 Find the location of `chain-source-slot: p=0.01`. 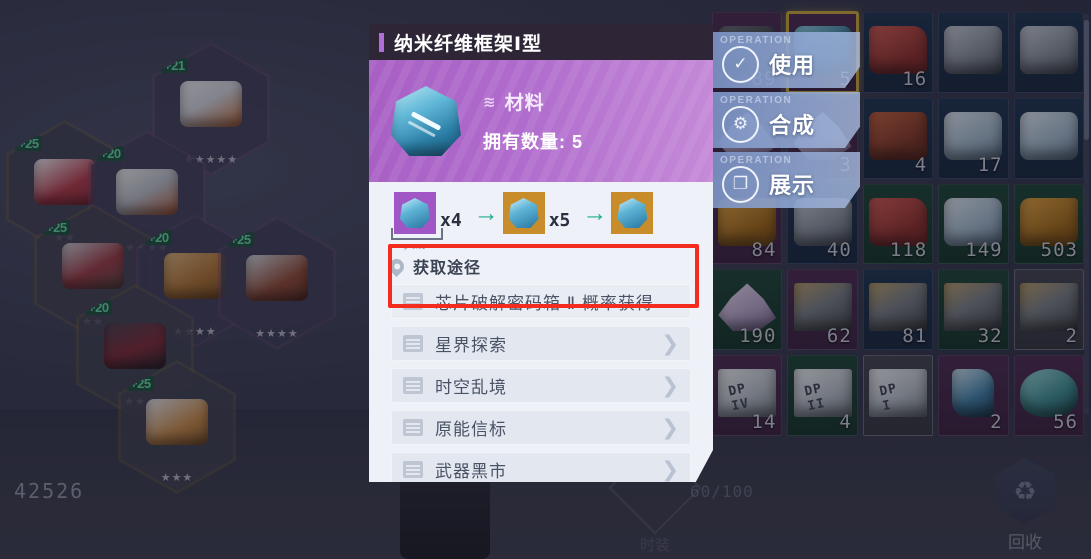

chain-source-slot: p=0.01 is located at coordinates (417, 221).